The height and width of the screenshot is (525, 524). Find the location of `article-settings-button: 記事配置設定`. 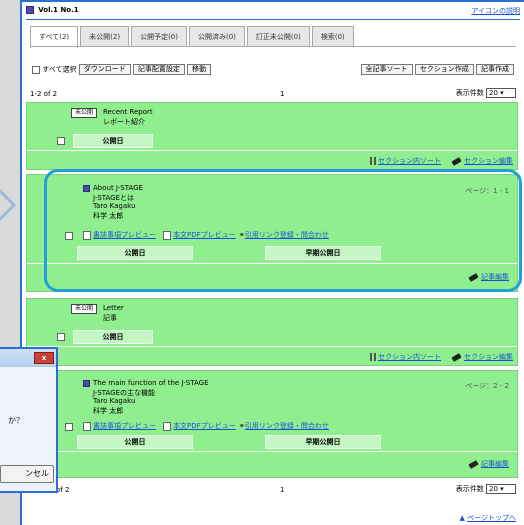

article-settings-button: 記事配置設定 is located at coordinates (158, 69).